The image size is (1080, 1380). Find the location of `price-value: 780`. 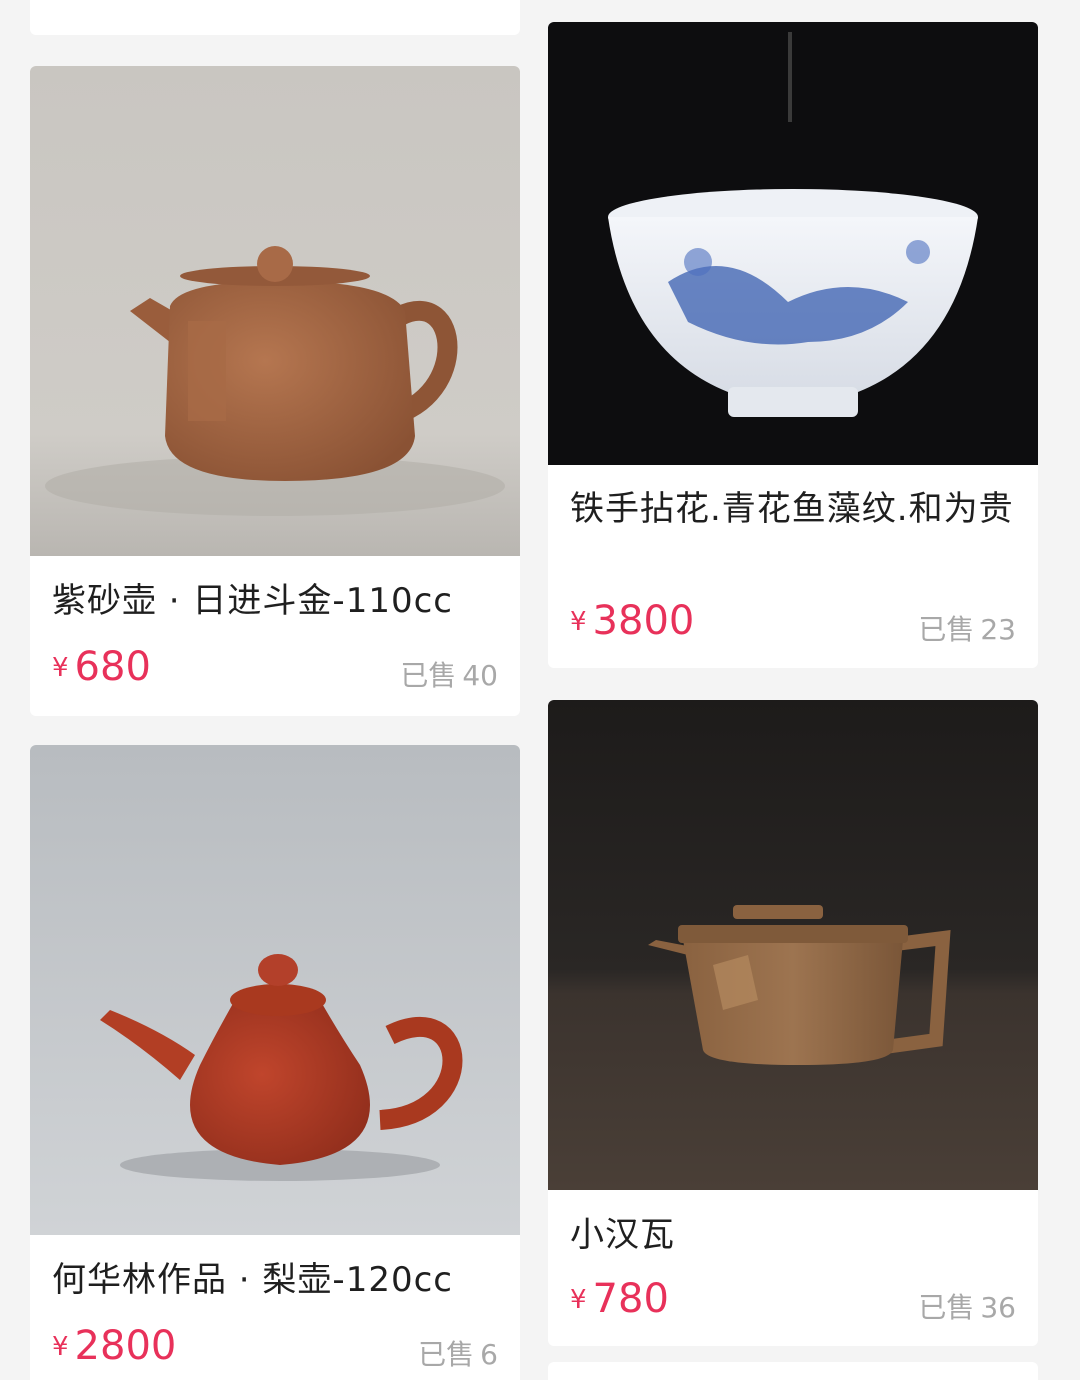

price-value: 780 is located at coordinates (630, 1299).